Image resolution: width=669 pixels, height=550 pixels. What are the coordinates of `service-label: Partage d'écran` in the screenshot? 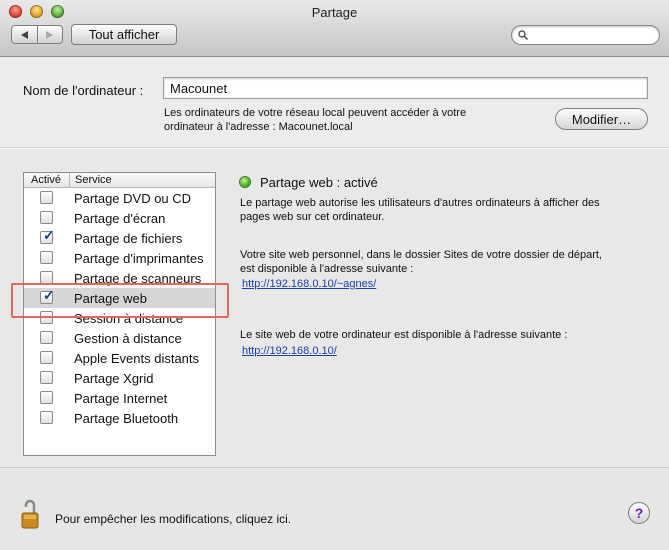 It's located at (120, 218).